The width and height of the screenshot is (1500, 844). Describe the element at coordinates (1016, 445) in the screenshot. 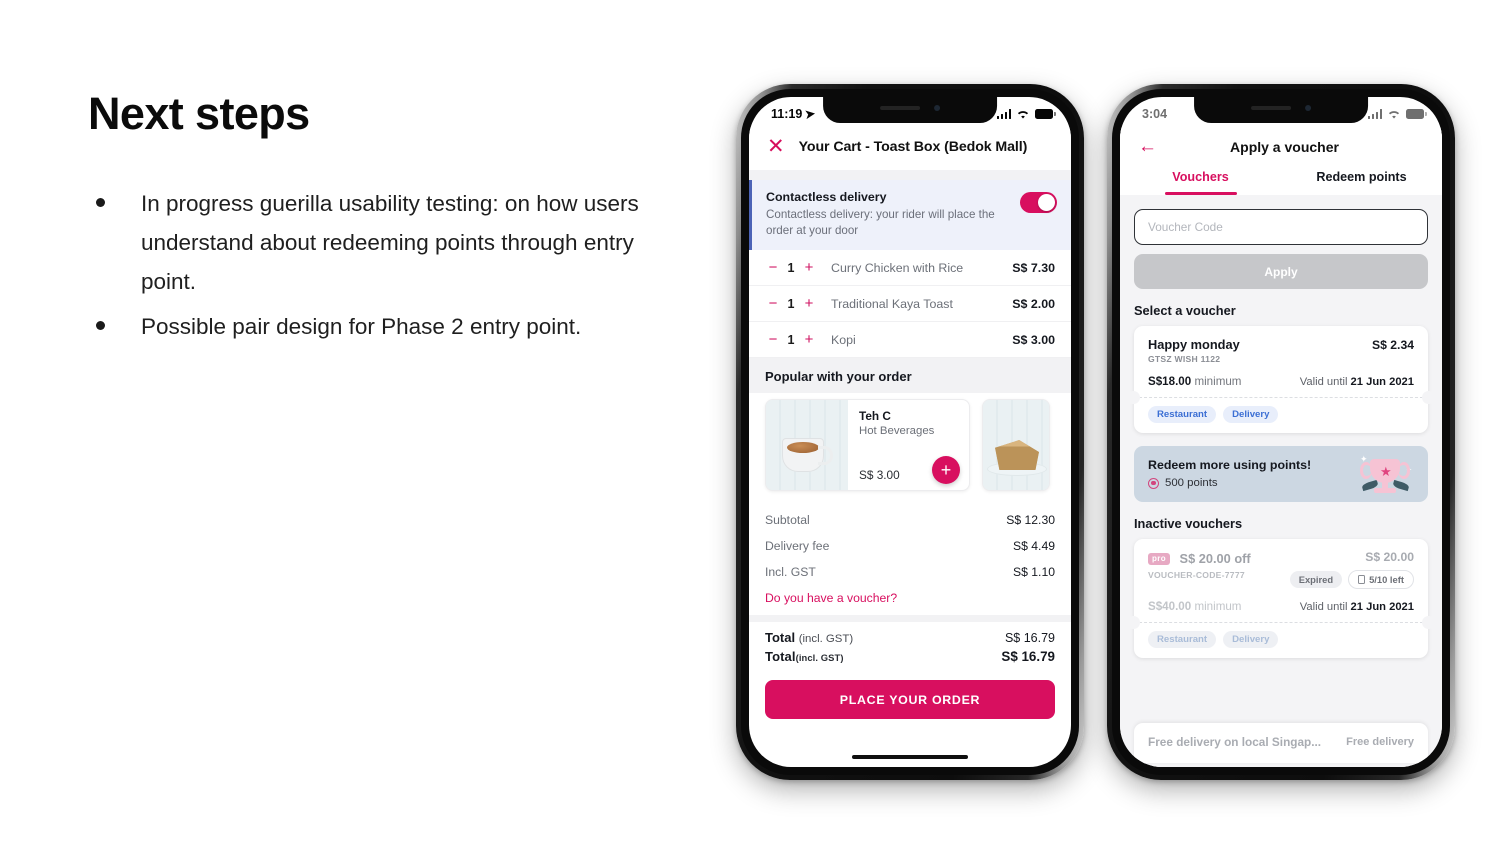

I see `product-card` at that location.